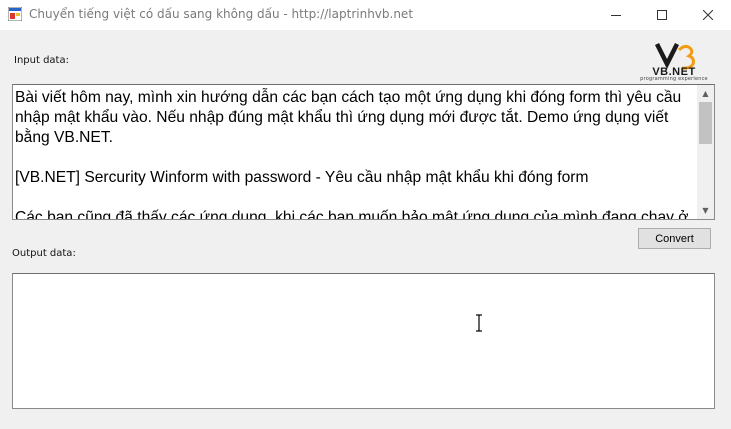 This screenshot has width=731, height=429. Describe the element at coordinates (705, 152) in the screenshot. I see `input-scrollbar: ▲ ▼` at that location.